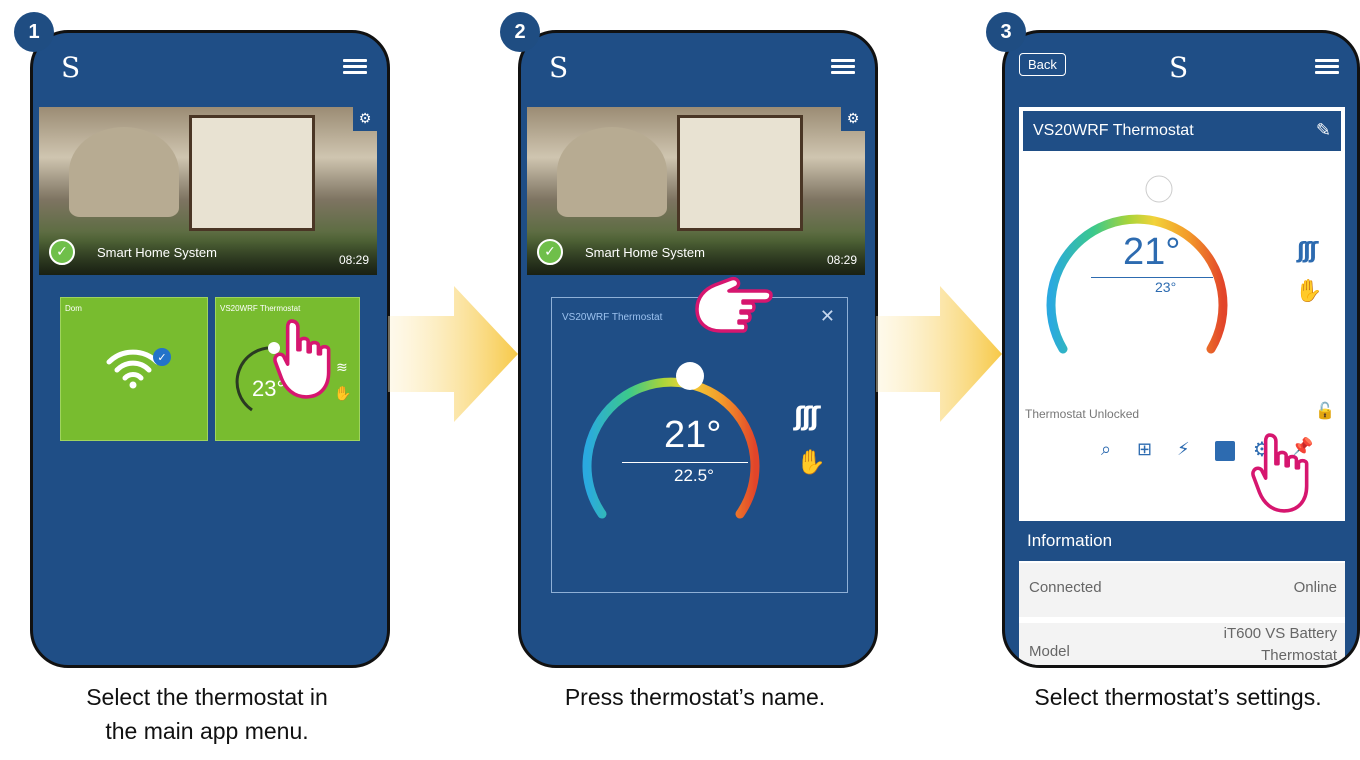 The width and height of the screenshot is (1360, 760). Describe the element at coordinates (1082, 414) in the screenshot. I see `lock-status: Thermostat Unlocked` at that location.